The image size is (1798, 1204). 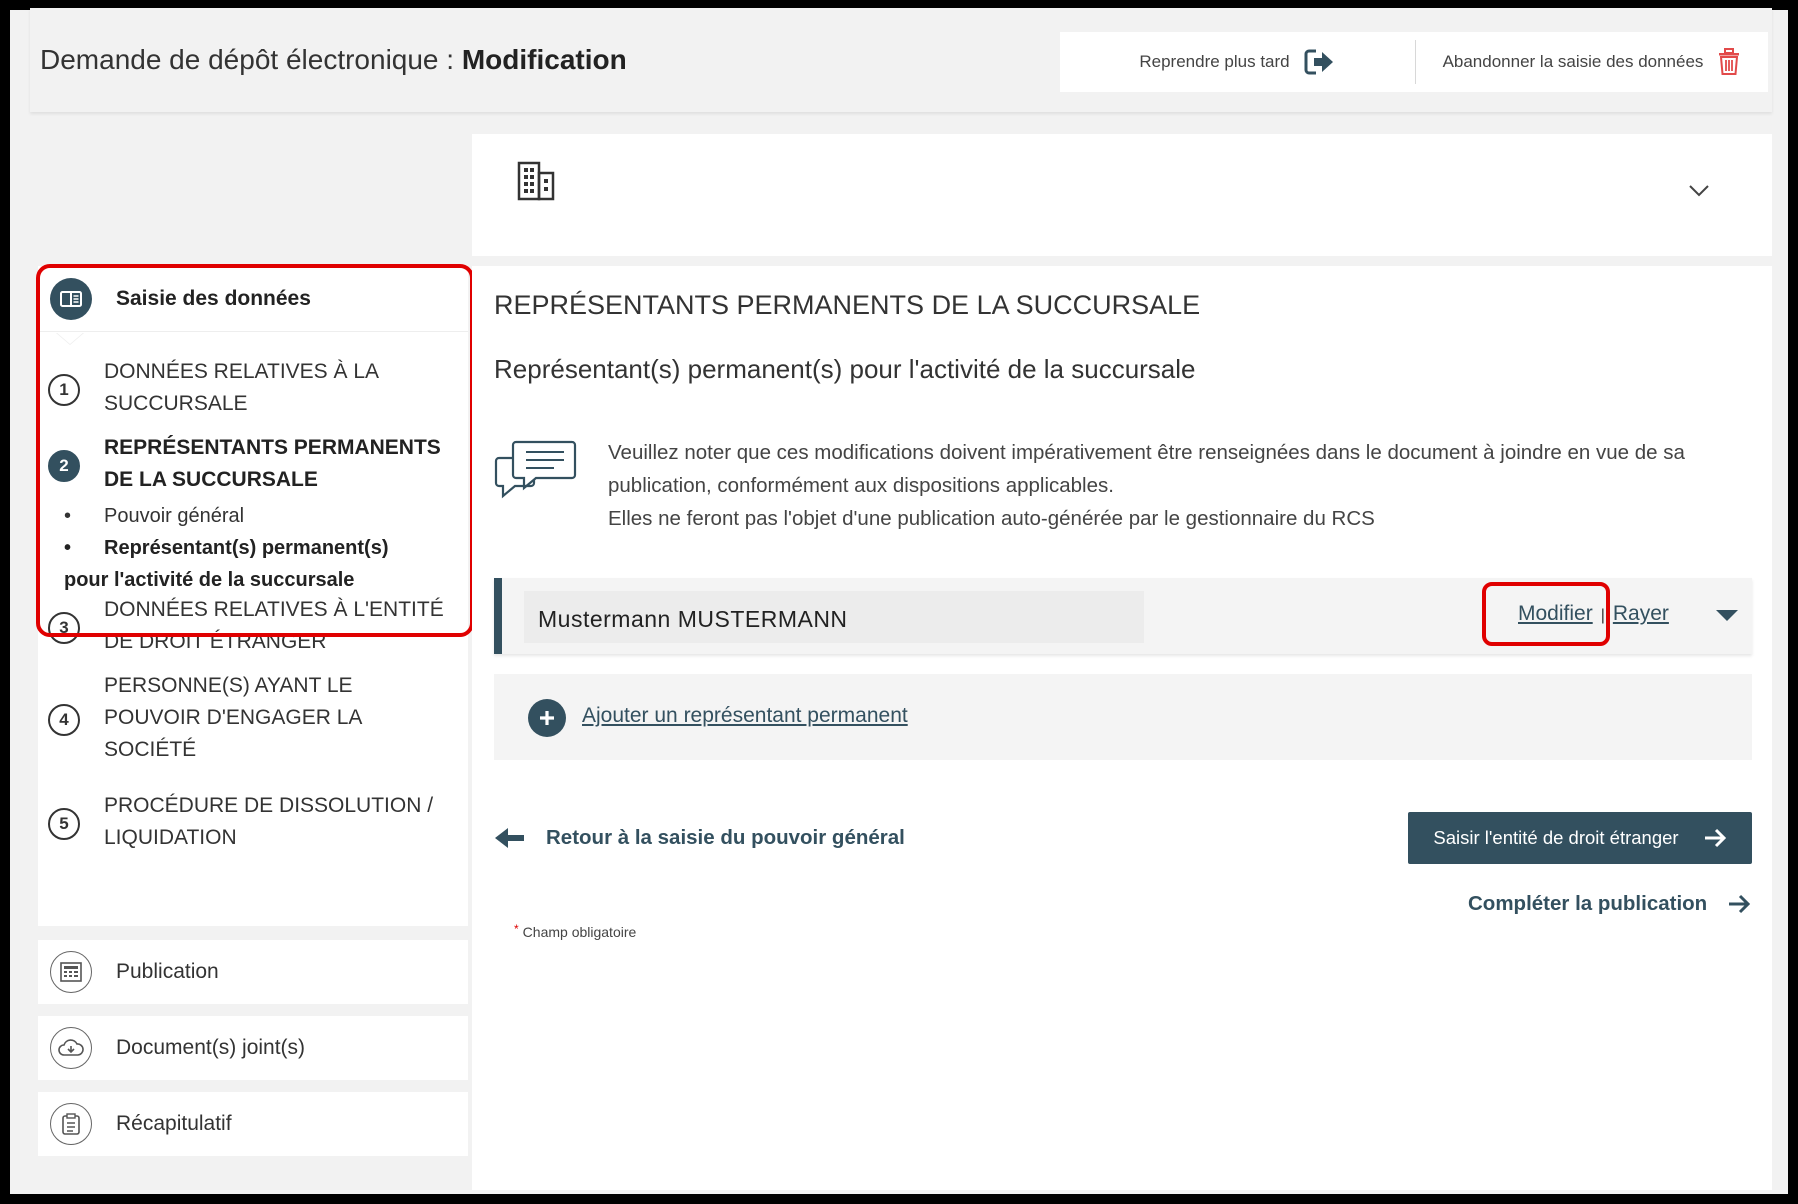 What do you see at coordinates (536, 181) in the screenshot?
I see `building-icon` at bounding box center [536, 181].